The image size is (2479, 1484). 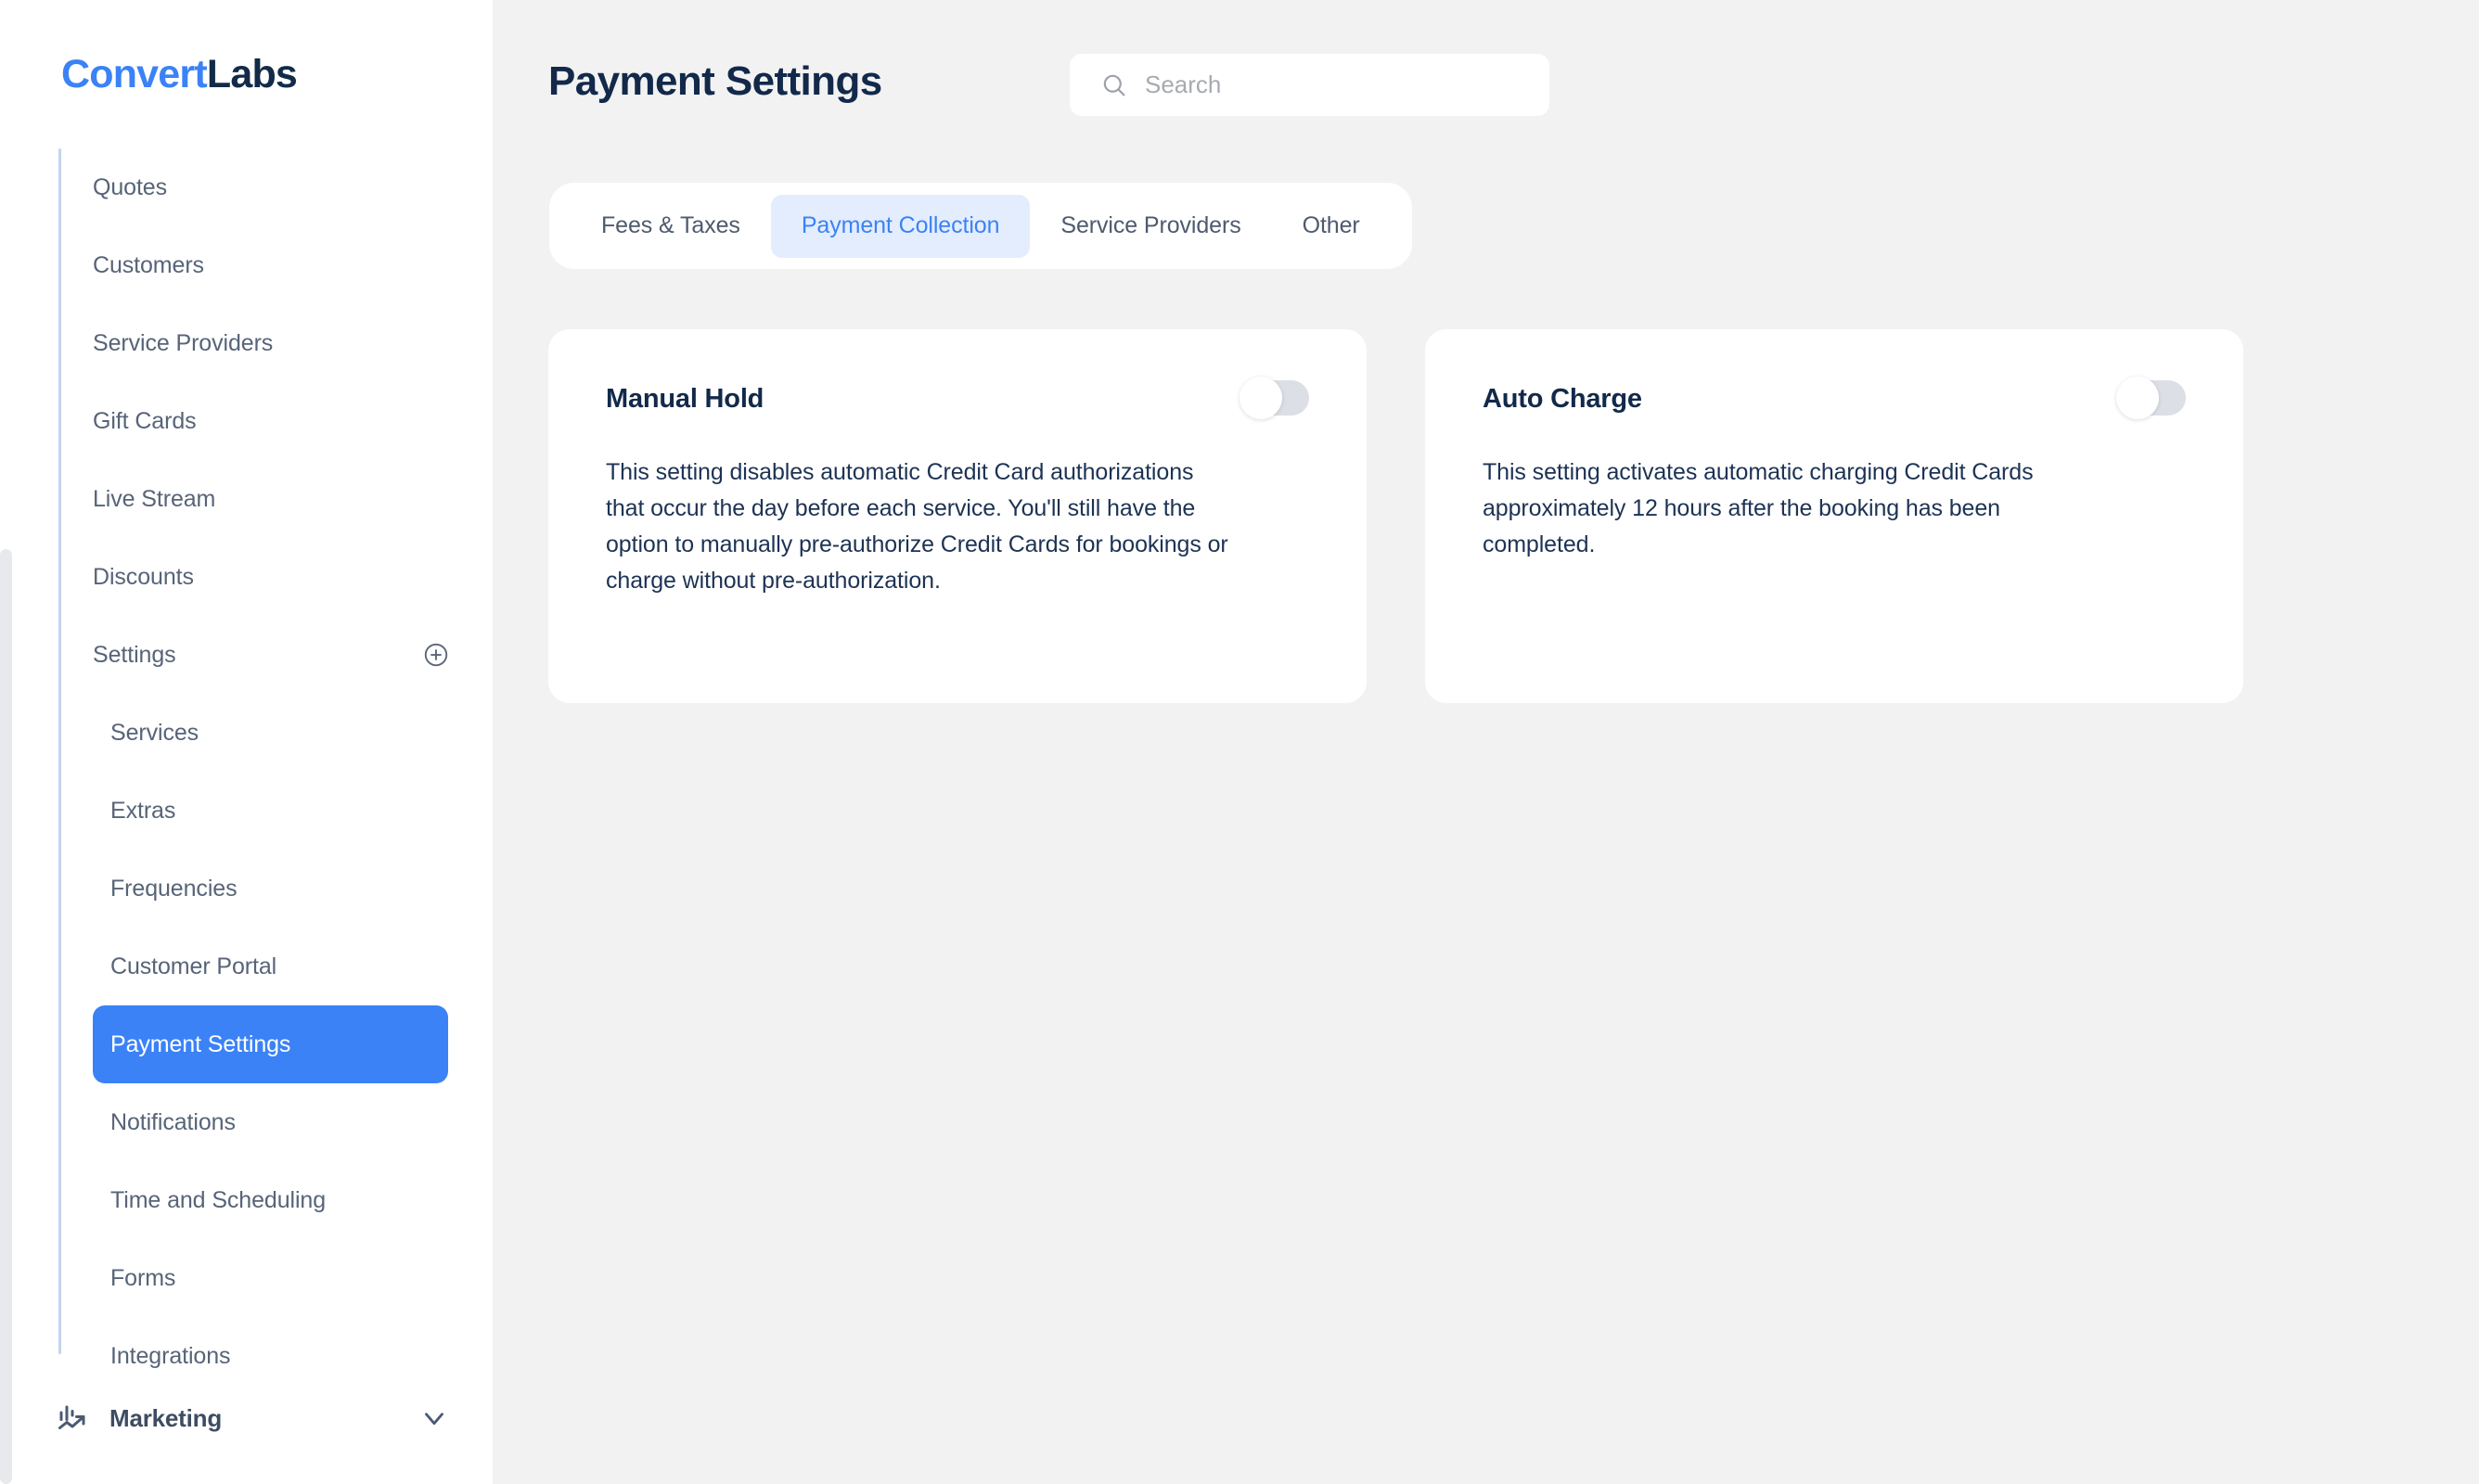 I want to click on plus-circle-icon, so click(x=436, y=655).